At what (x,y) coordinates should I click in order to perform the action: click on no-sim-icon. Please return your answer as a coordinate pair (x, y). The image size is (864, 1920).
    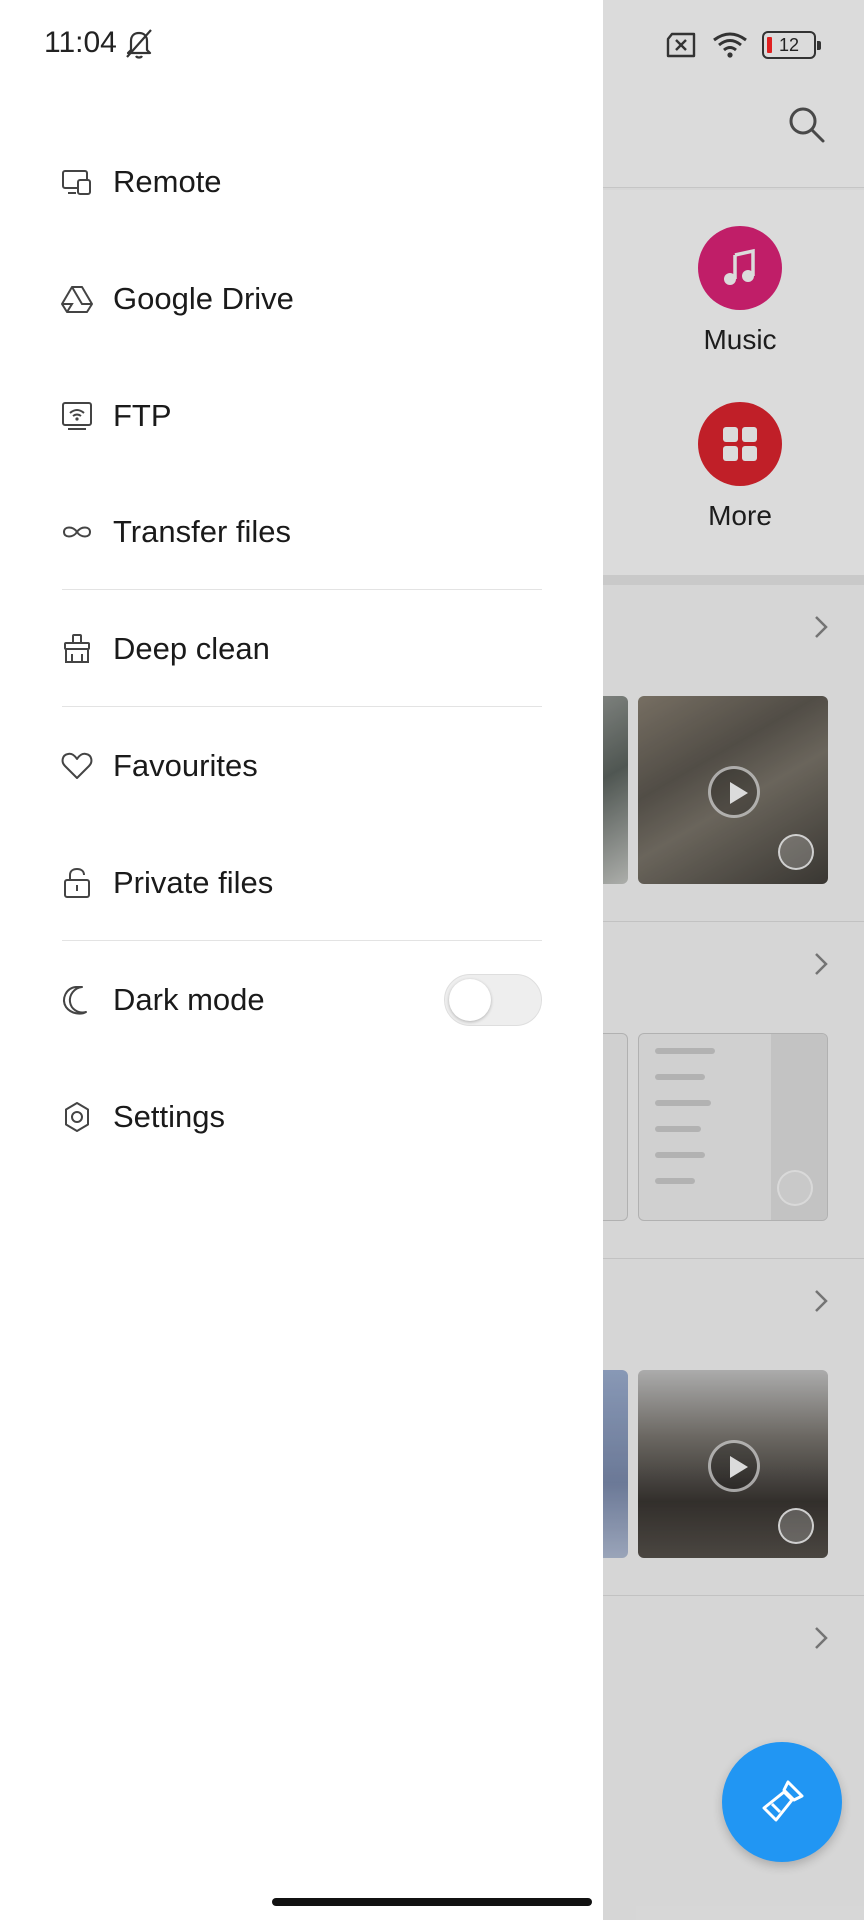
    Looking at the image, I should click on (681, 45).